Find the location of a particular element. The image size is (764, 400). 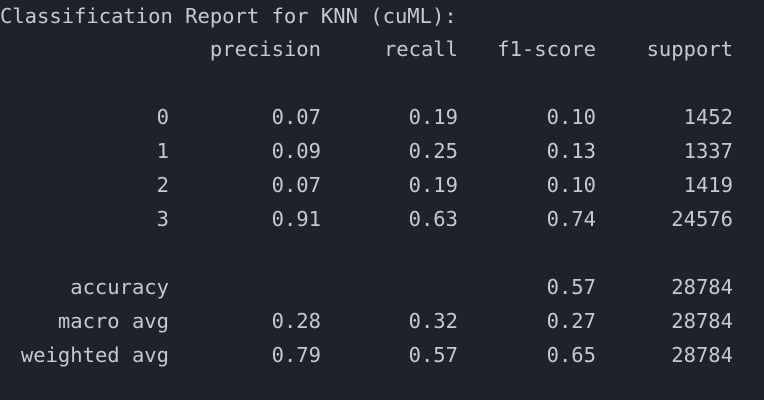

f1-score-value: 0.65 is located at coordinates (571, 355).